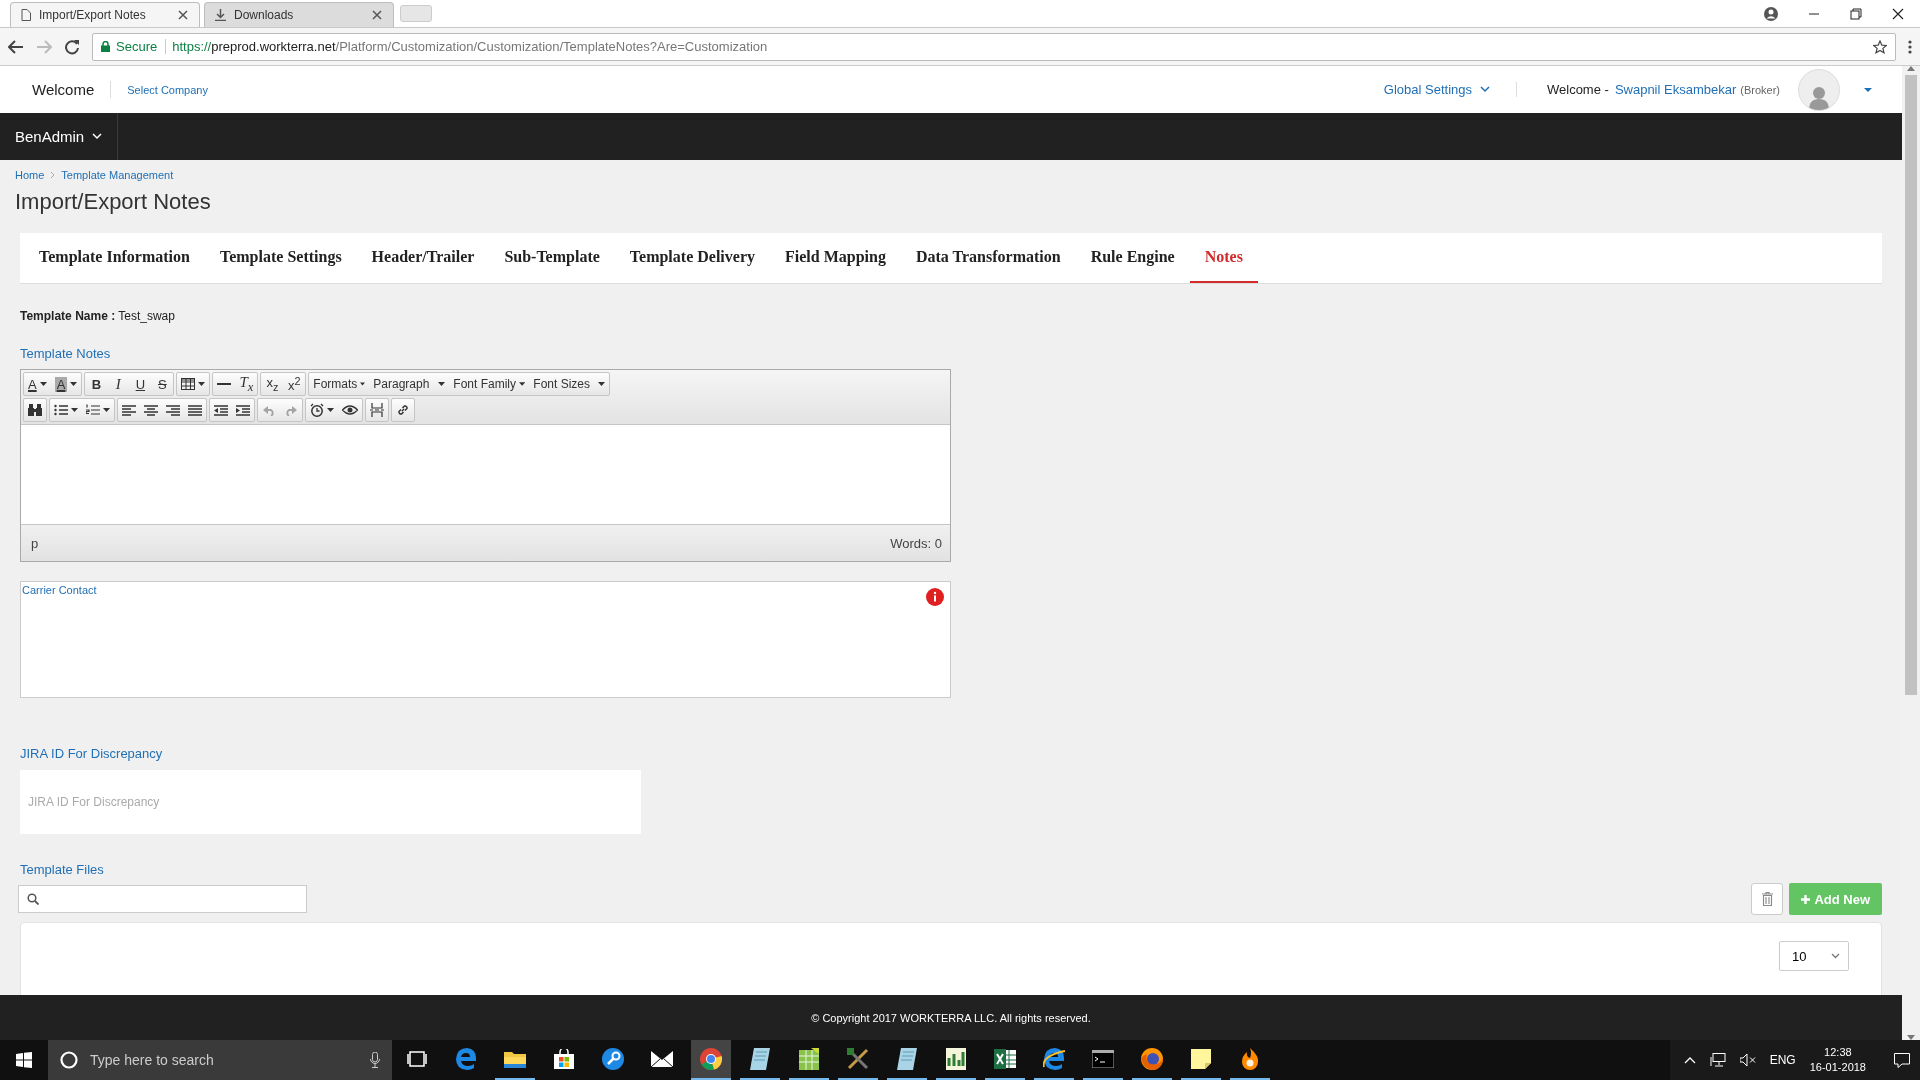  What do you see at coordinates (1132, 258) in the screenshot?
I see `tab: Rule Engine` at bounding box center [1132, 258].